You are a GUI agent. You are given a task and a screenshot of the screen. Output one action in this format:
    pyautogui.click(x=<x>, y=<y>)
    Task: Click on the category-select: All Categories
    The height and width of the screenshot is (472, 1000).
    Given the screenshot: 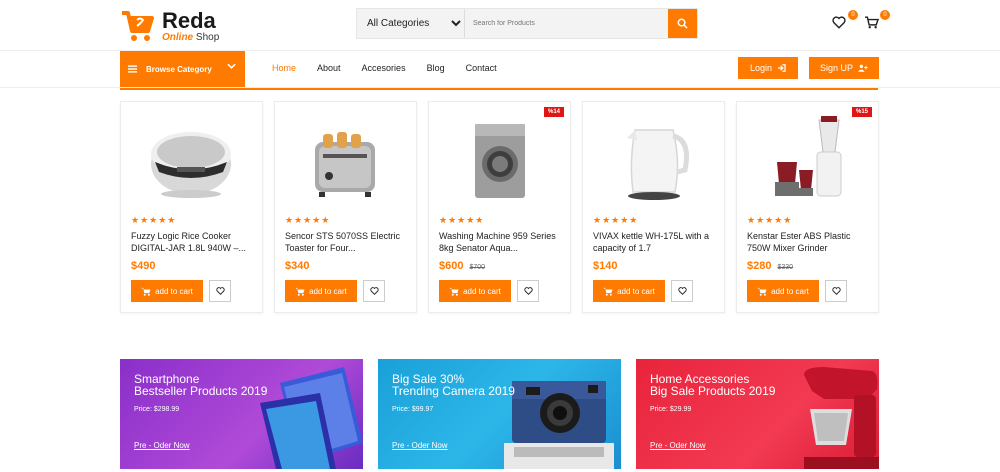 What is the action you would take?
    pyautogui.click(x=411, y=23)
    